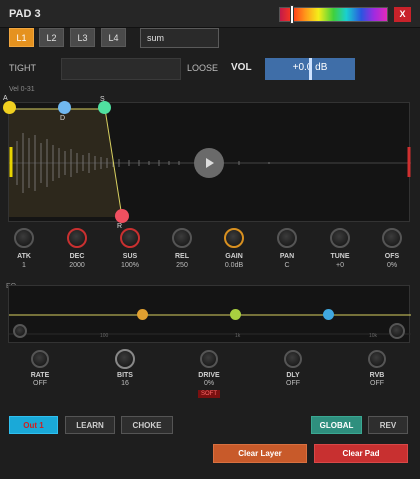  What do you see at coordinates (22, 89) in the screenshot?
I see `velocity-range-label: Vel 0-31` at bounding box center [22, 89].